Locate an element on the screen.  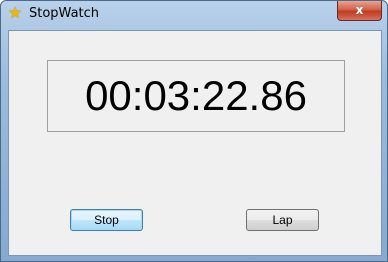
window-title: StopWatch is located at coordinates (64, 13).